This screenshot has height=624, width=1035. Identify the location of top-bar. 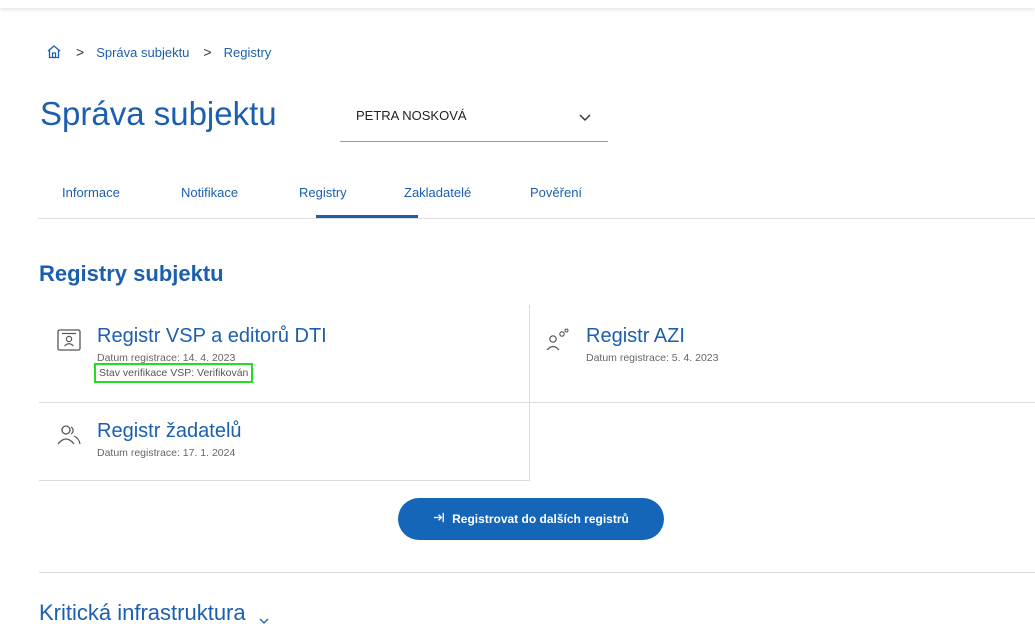
(517, 4).